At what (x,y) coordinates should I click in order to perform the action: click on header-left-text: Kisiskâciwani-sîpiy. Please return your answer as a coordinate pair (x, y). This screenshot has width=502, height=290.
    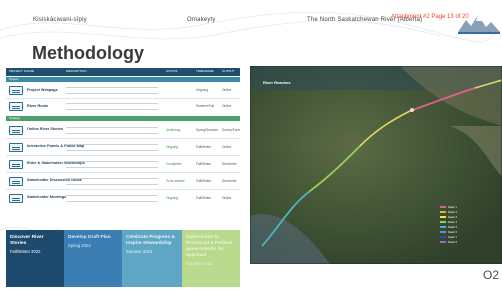
    Looking at the image, I should click on (60, 20).